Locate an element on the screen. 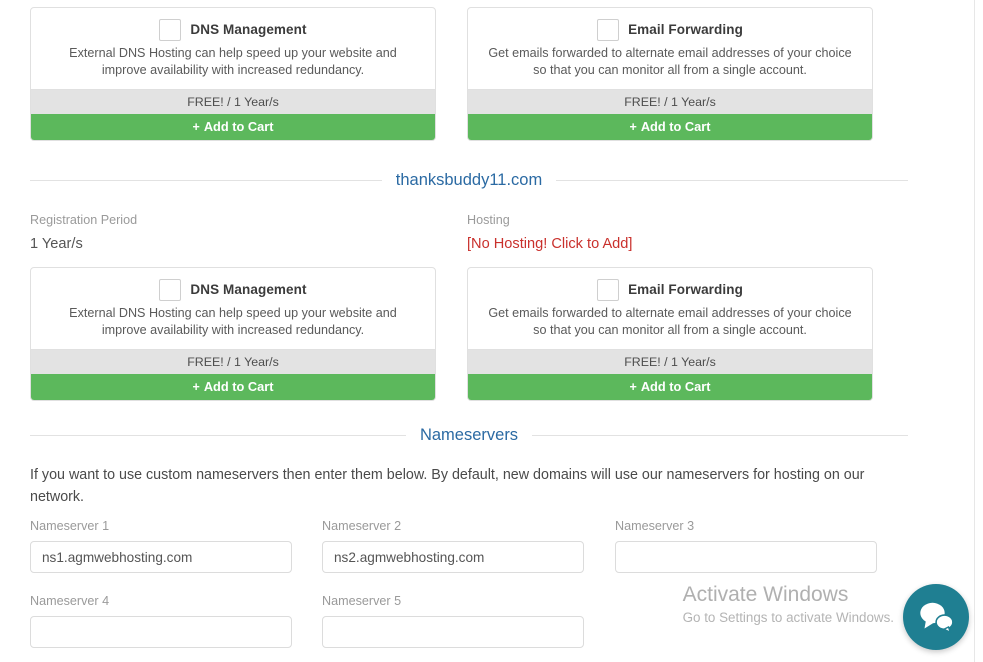  hosting-field: Hosting [No Hosting! Click to Add] is located at coordinates (677, 233).